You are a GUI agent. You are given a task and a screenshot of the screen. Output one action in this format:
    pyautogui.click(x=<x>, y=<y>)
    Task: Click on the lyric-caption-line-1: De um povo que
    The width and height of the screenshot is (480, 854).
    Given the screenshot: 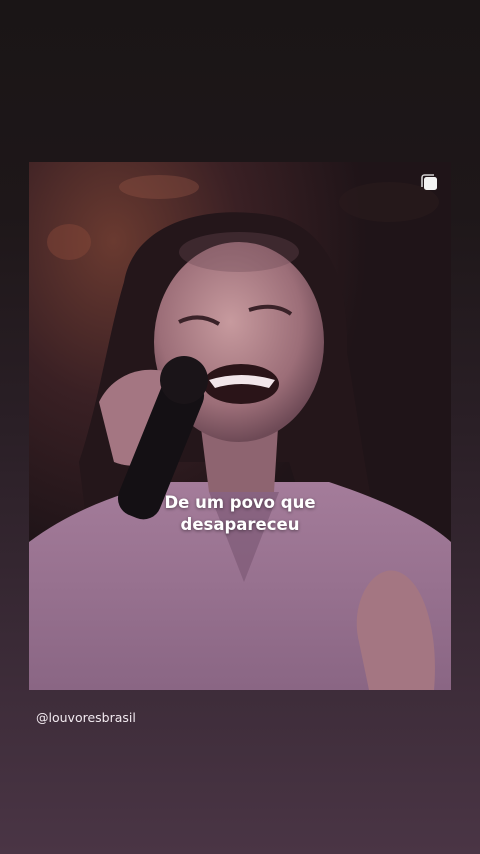 What is the action you would take?
    pyautogui.click(x=240, y=502)
    